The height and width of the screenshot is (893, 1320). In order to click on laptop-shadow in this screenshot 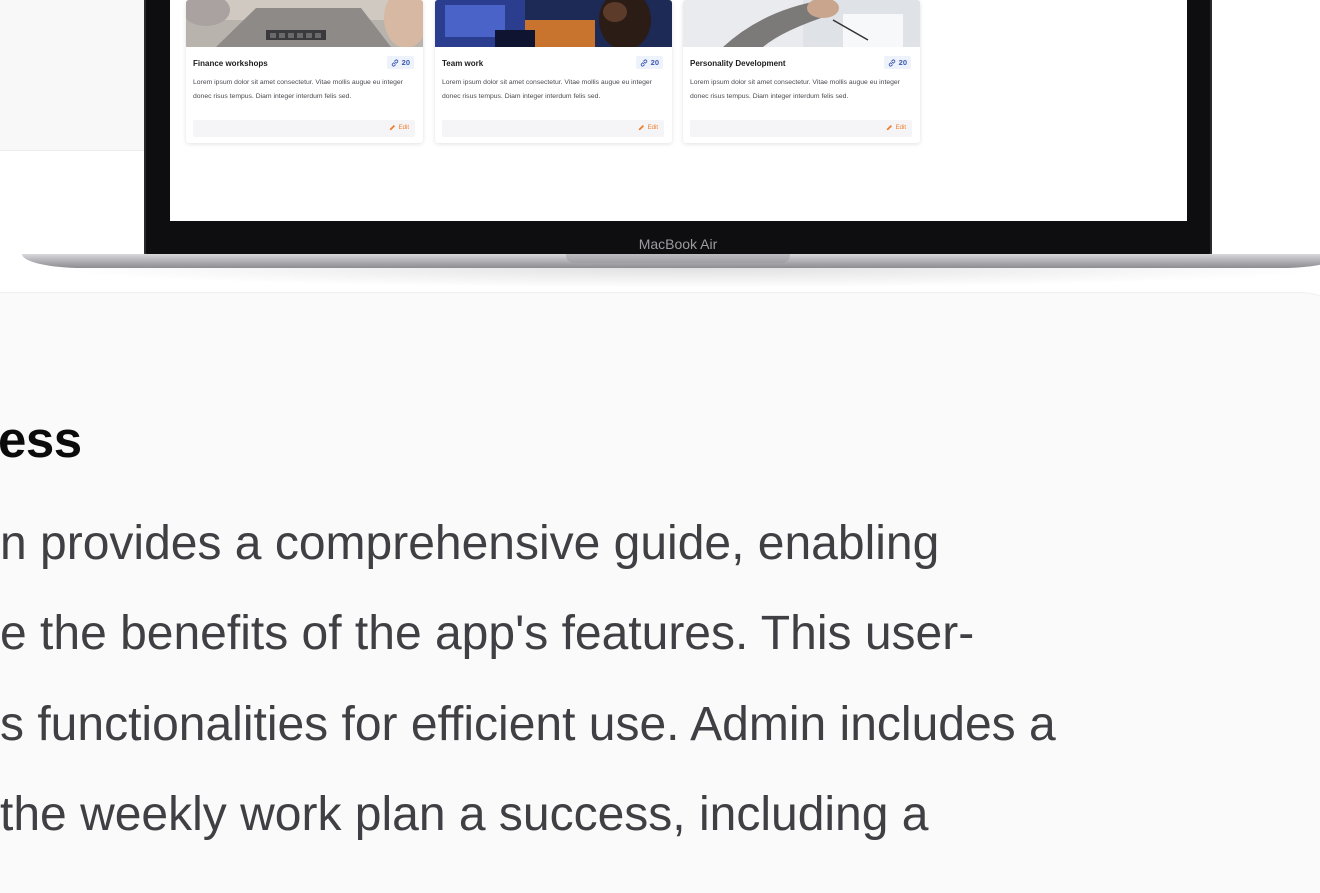, I will do `click(680, 278)`.